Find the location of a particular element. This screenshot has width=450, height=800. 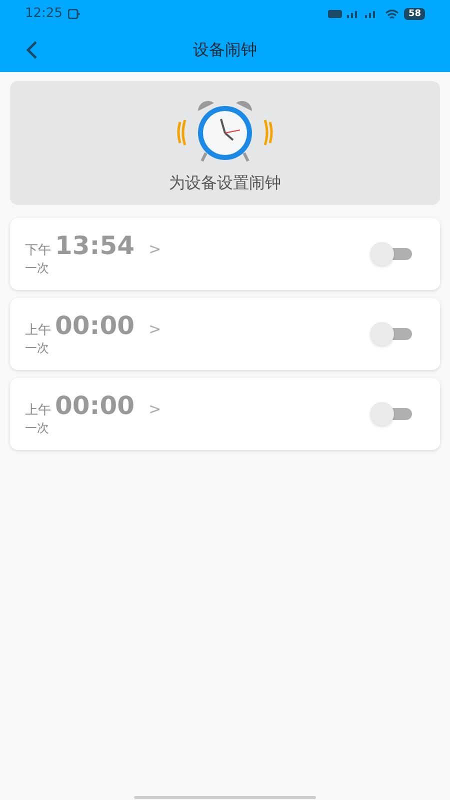

alarm-card: 下午 13:54 > 一次 is located at coordinates (225, 254).